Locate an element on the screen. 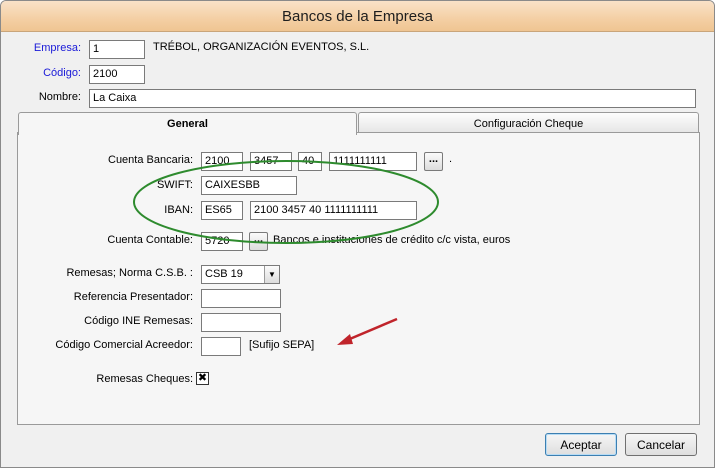 This screenshot has width=715, height=468. nombre-label: Nombre: is located at coordinates (59, 97).